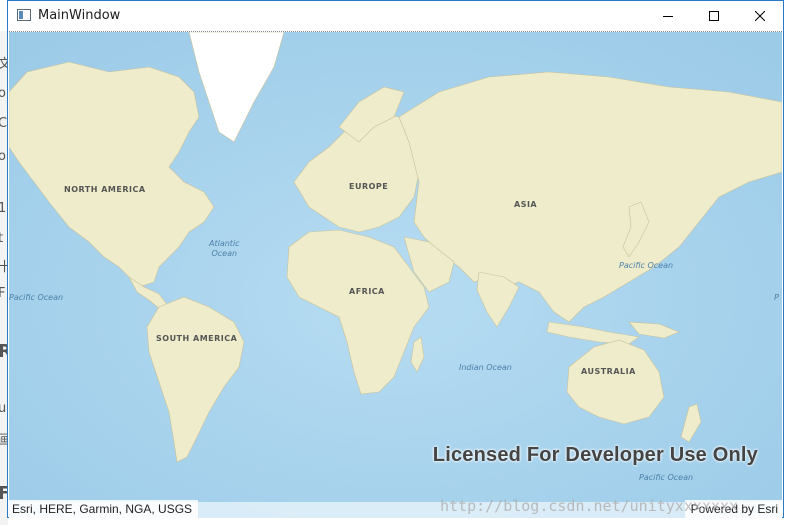  Describe the element at coordinates (608, 371) in the screenshot. I see `label-australia: AUSTRALIA` at that location.